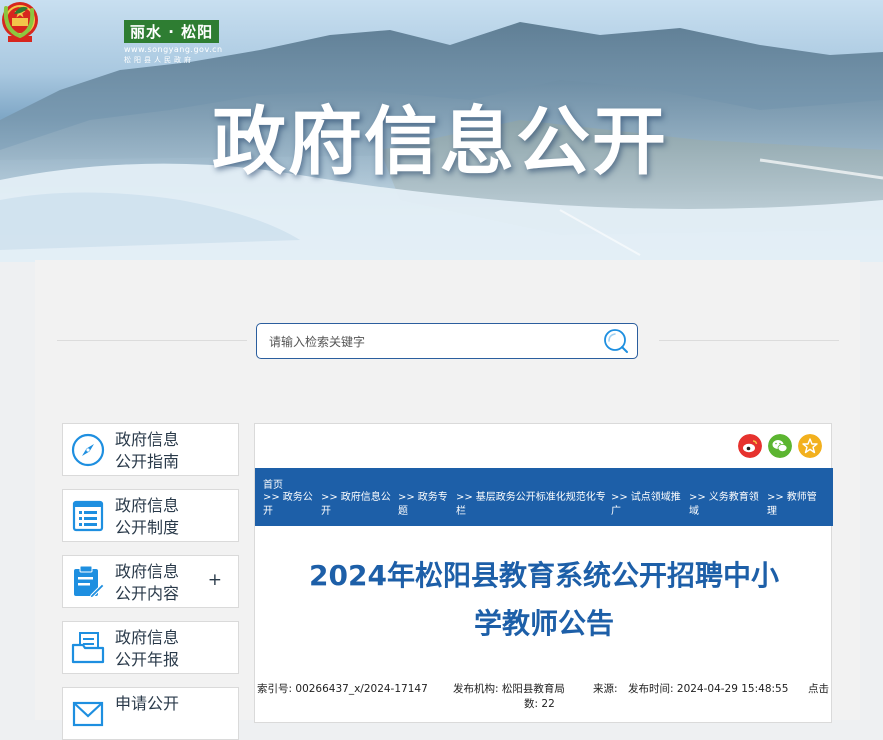 The height and width of the screenshot is (740, 883). I want to click on mail-icon, so click(88, 714).